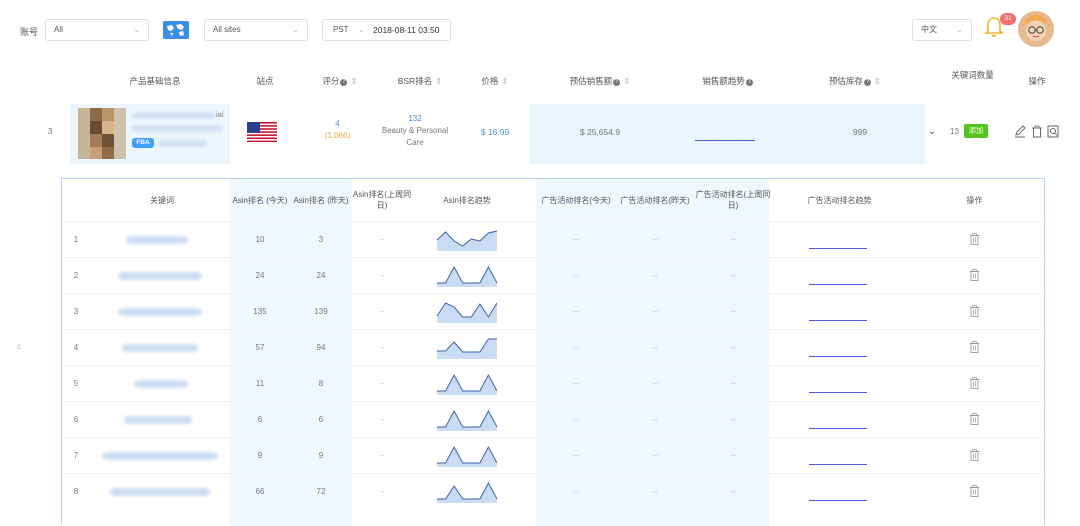 This screenshot has width=1080, height=526. I want to click on price-value: $ 16.99, so click(495, 132).